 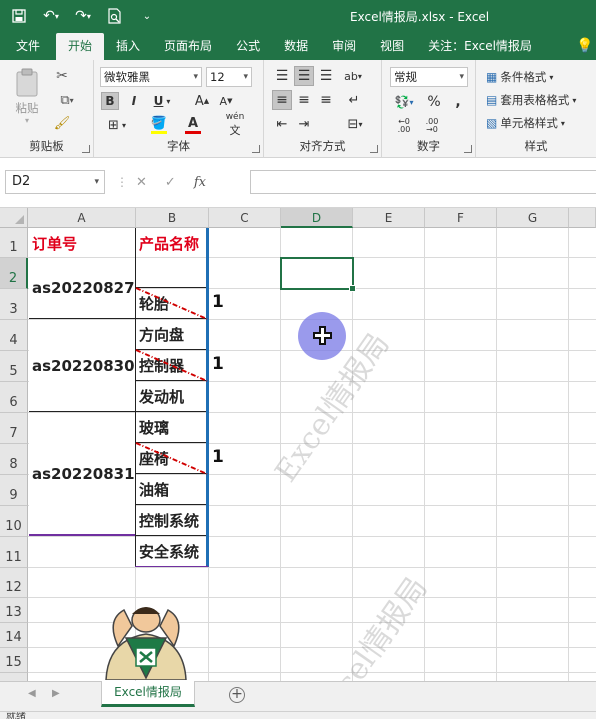 I want to click on wrap-text-icon: ↵, so click(x=354, y=100).